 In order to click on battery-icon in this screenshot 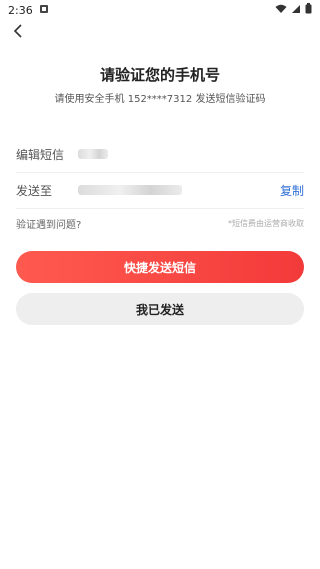, I will do `click(308, 10)`.